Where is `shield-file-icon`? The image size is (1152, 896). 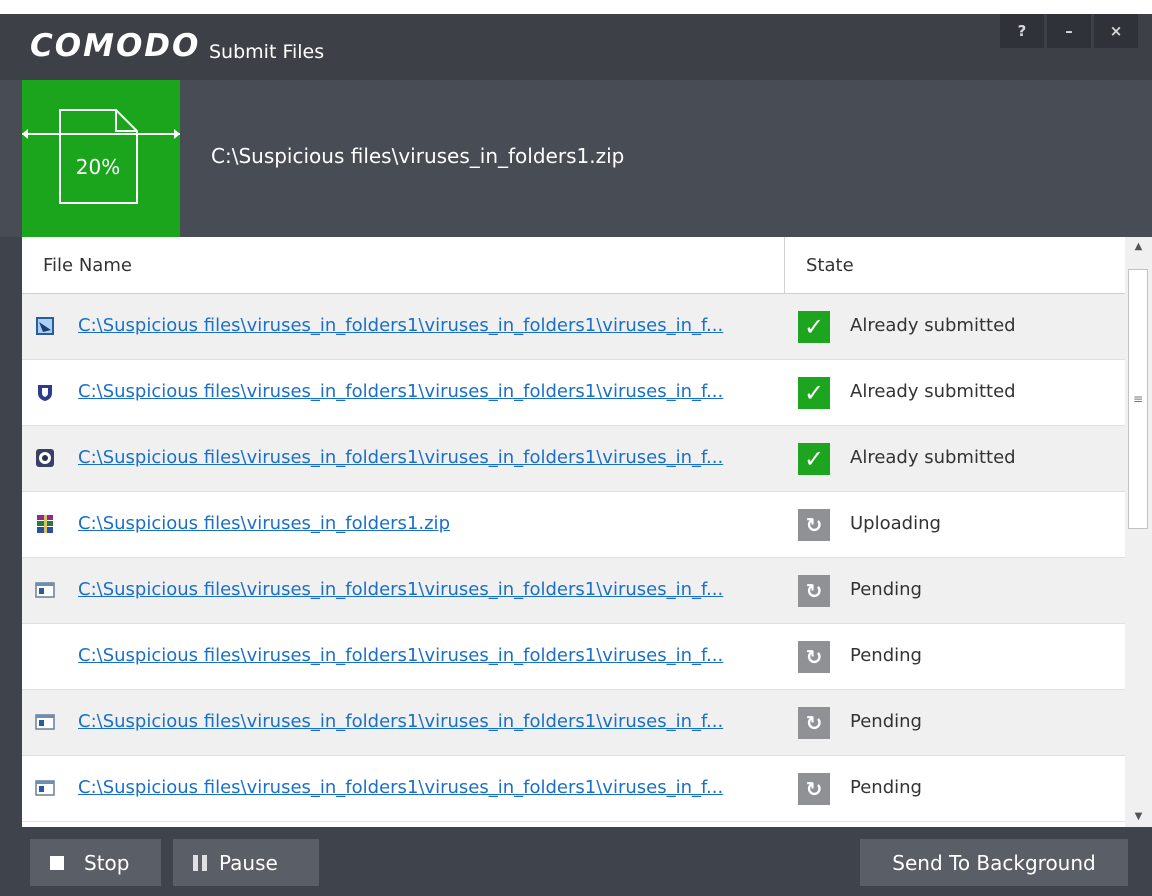
shield-file-icon is located at coordinates (45, 393).